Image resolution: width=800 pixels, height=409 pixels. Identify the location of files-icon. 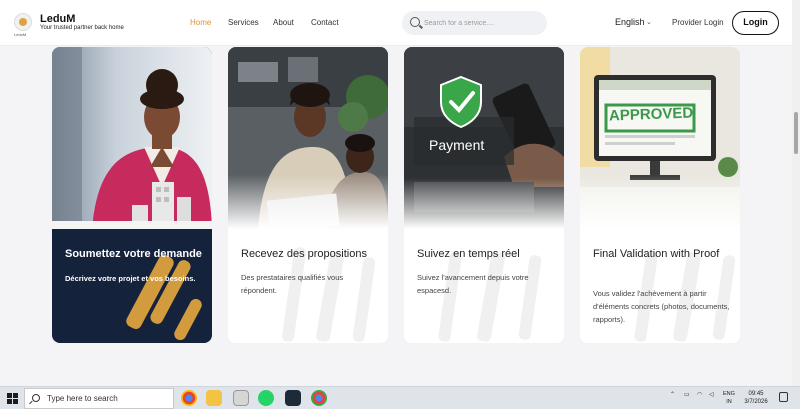
(241, 398).